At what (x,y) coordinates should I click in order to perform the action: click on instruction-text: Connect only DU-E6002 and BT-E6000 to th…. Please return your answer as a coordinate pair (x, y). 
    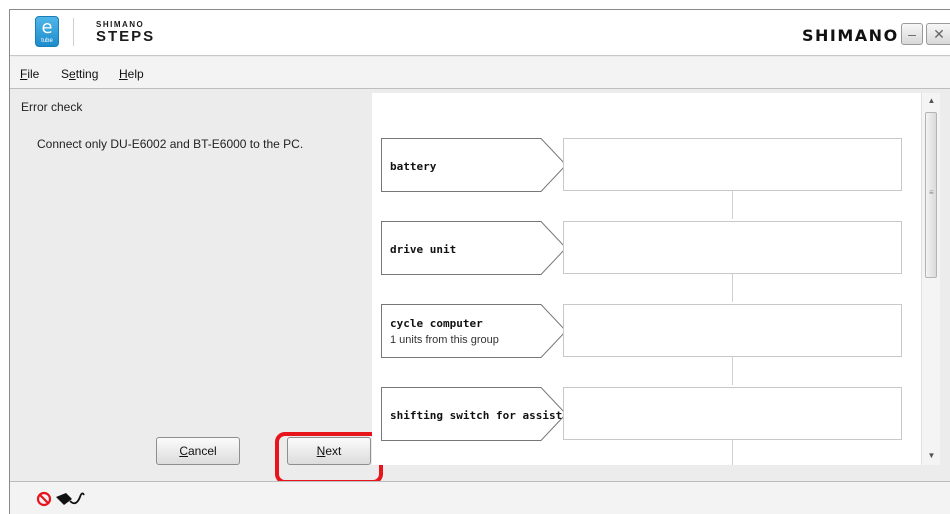
    Looking at the image, I should click on (170, 144).